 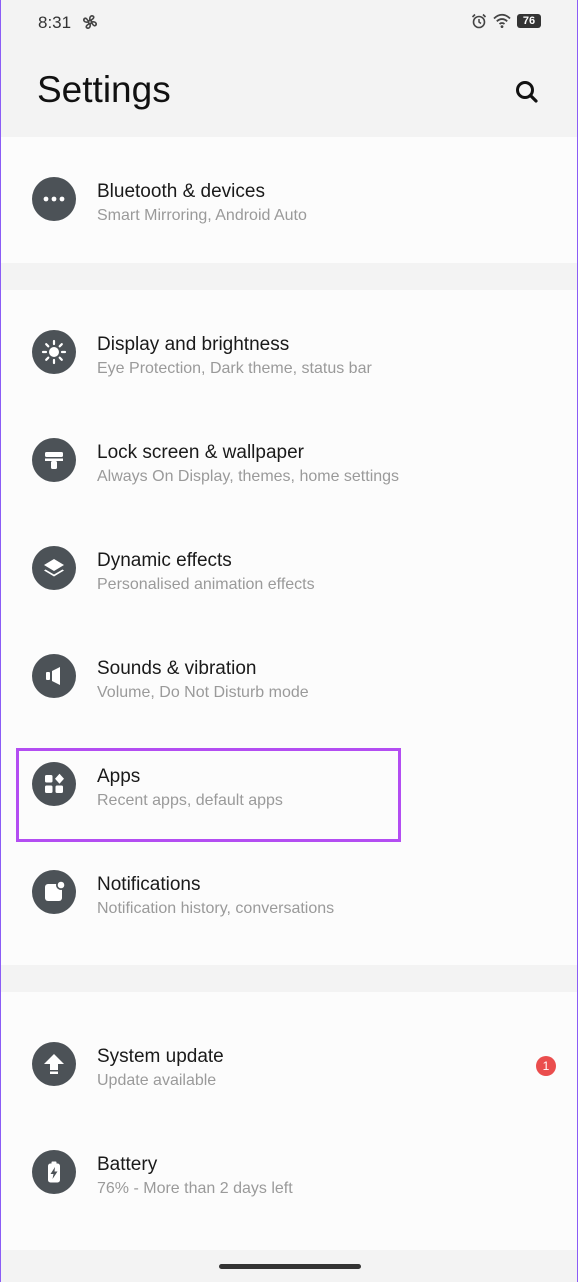 I want to click on search-icon, so click(x=527, y=92).